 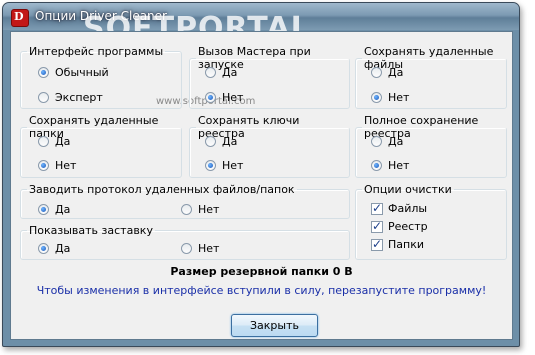 I want to click on checkbox-clean-files: Файлы, so click(x=399, y=208).